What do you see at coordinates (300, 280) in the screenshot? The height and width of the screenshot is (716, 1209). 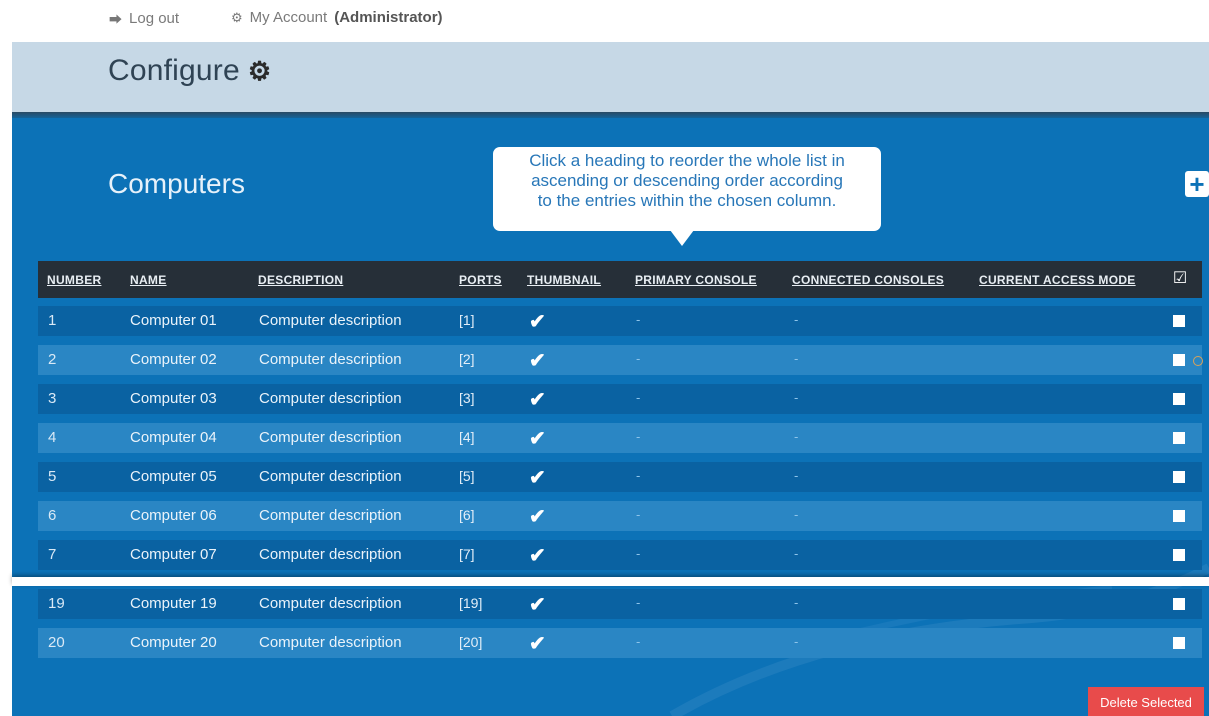 I see `column-header-description: DESCRIPTION` at bounding box center [300, 280].